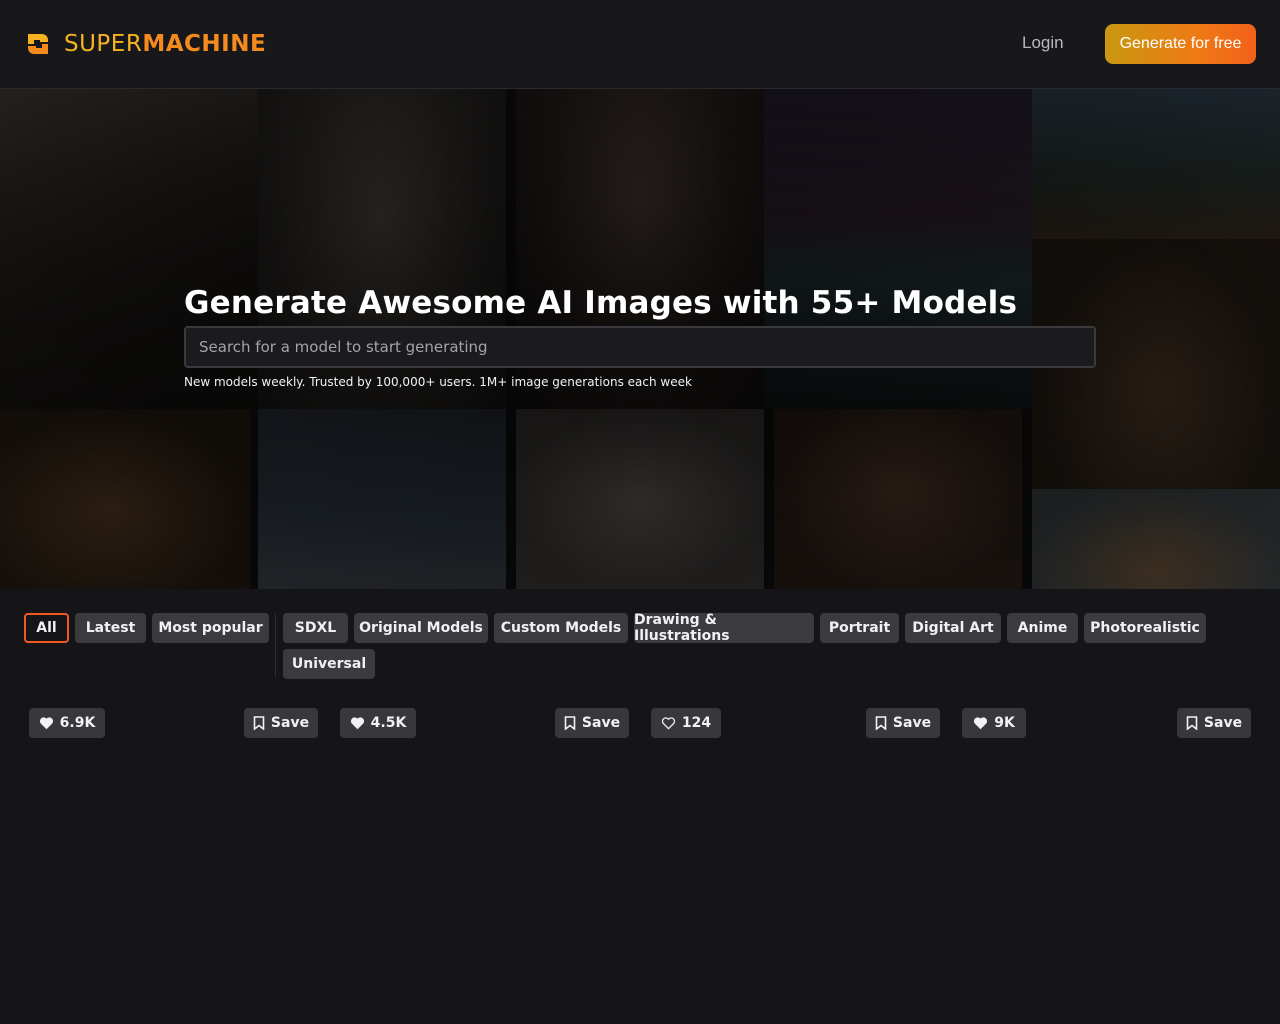 Image resolution: width=1280 pixels, height=1024 pixels. I want to click on model-search-input, so click(640, 347).